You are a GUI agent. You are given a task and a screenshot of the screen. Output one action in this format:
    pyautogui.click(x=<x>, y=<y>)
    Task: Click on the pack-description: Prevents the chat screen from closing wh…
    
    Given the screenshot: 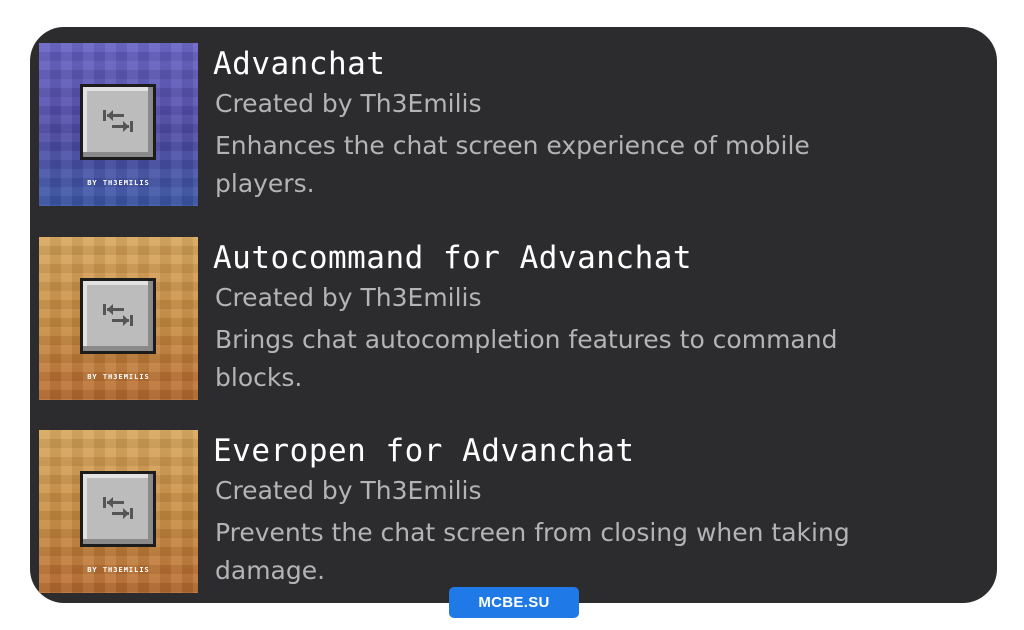 What is the action you would take?
    pyautogui.click(x=532, y=551)
    